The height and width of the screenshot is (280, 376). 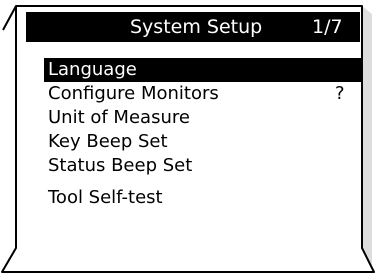 I want to click on menu-item-language: Language, so click(x=203, y=70).